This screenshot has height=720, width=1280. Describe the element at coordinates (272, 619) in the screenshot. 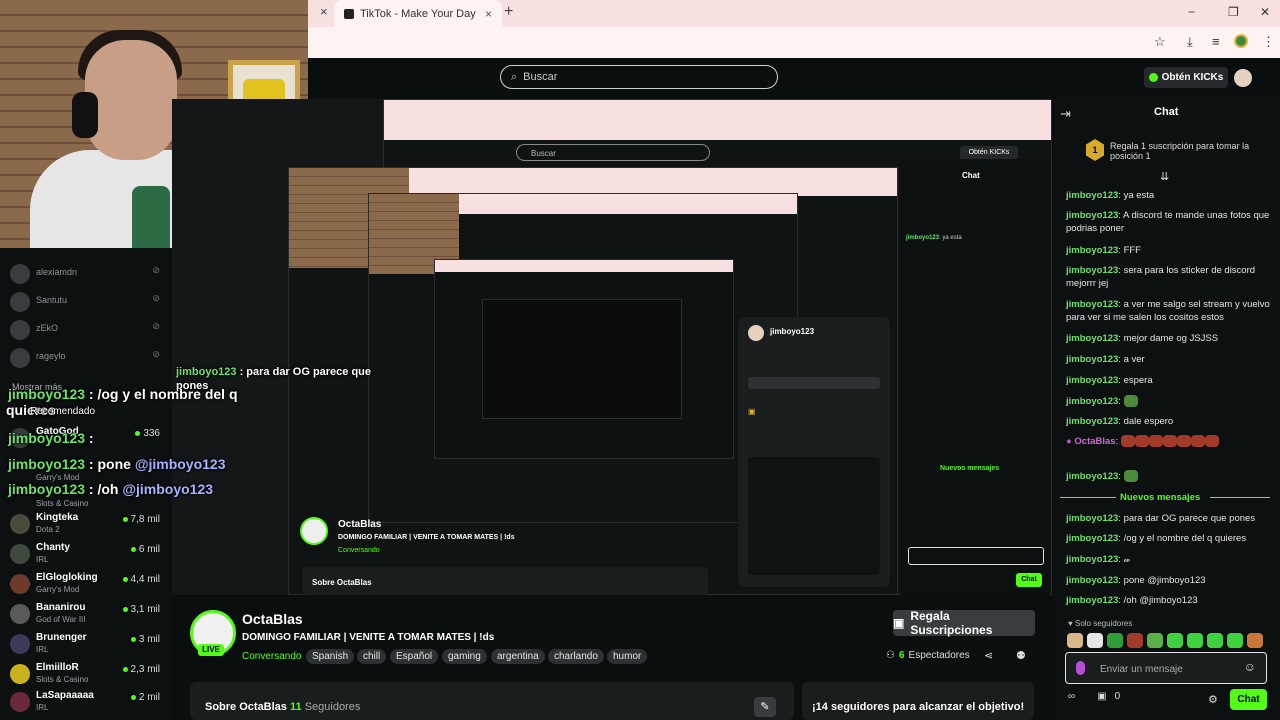

I see `channel-name: OctaBlas` at that location.